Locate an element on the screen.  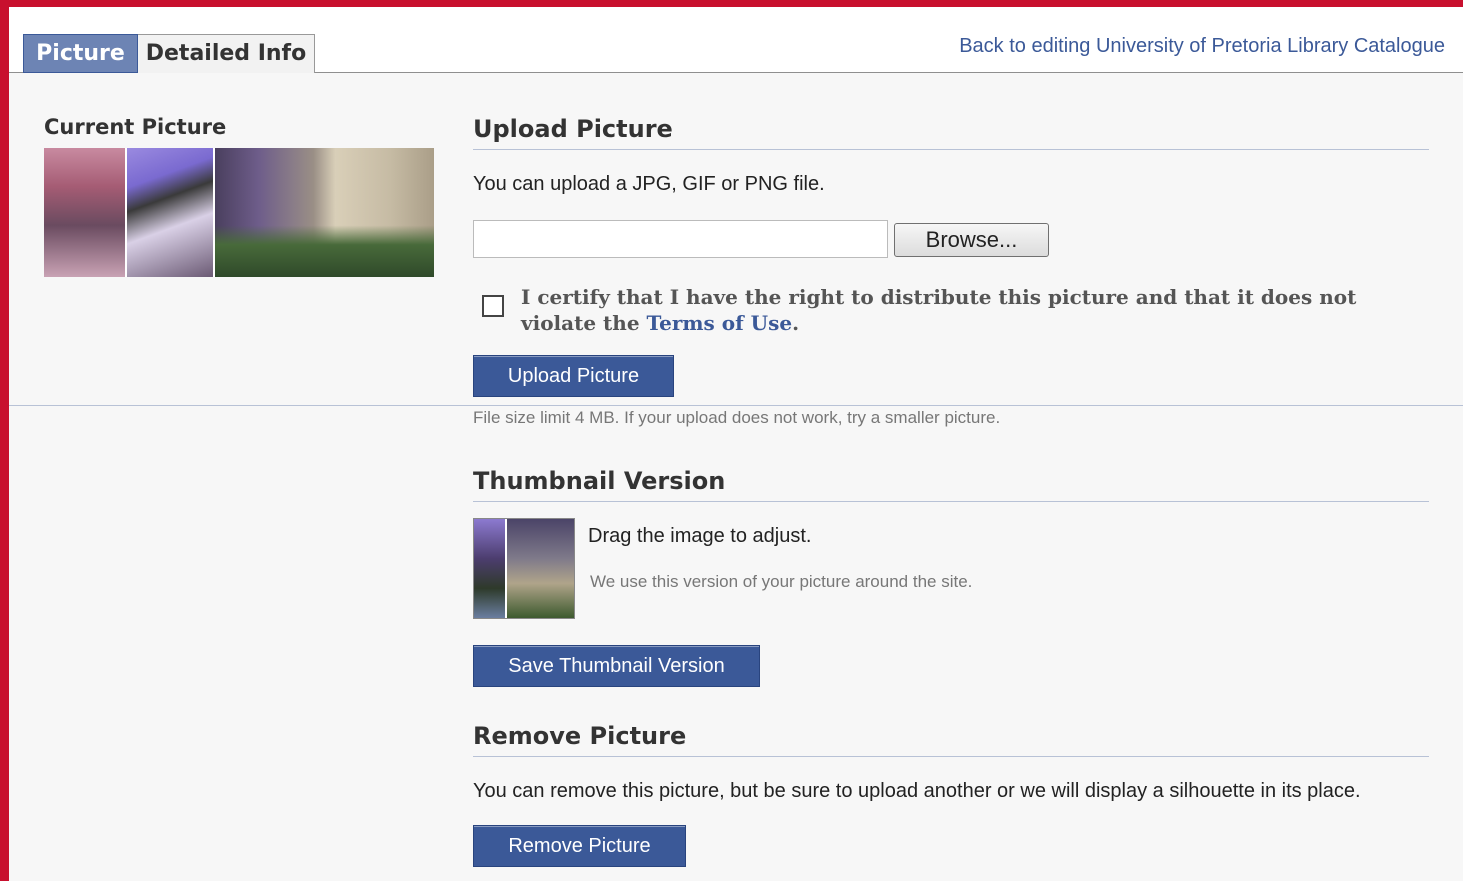
upload-description: You can upload a JPG, GIF or PNG file. is located at coordinates (649, 184).